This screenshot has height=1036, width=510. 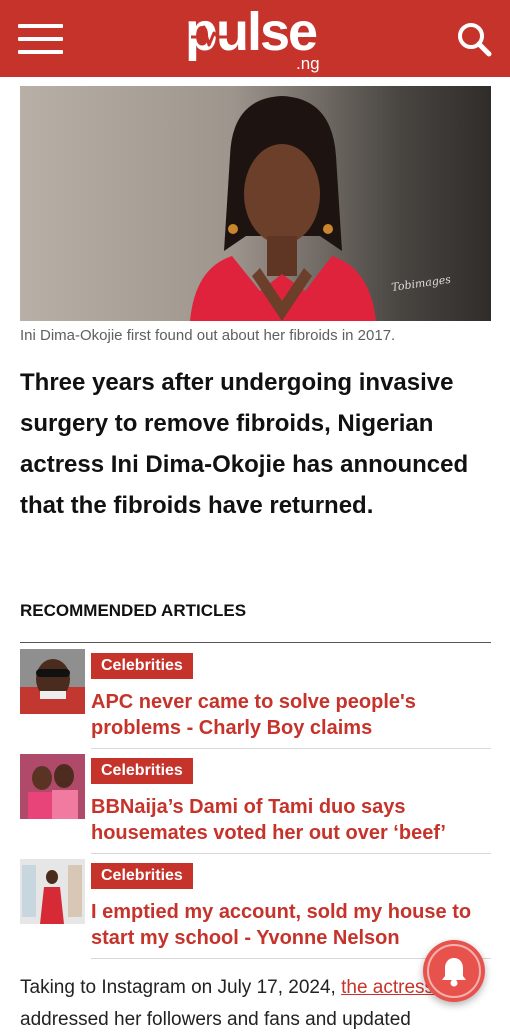 I want to click on site-logo: pulse .ng, so click(x=260, y=39).